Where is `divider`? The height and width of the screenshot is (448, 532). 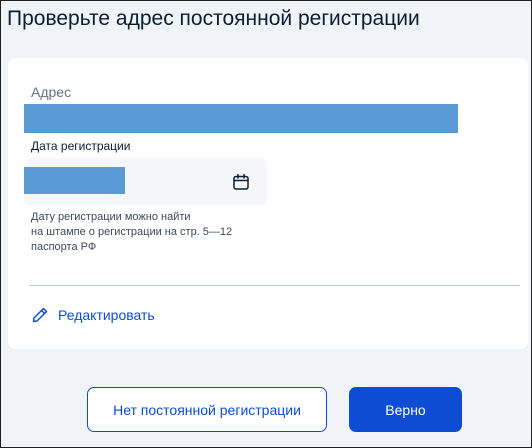
divider is located at coordinates (274, 285).